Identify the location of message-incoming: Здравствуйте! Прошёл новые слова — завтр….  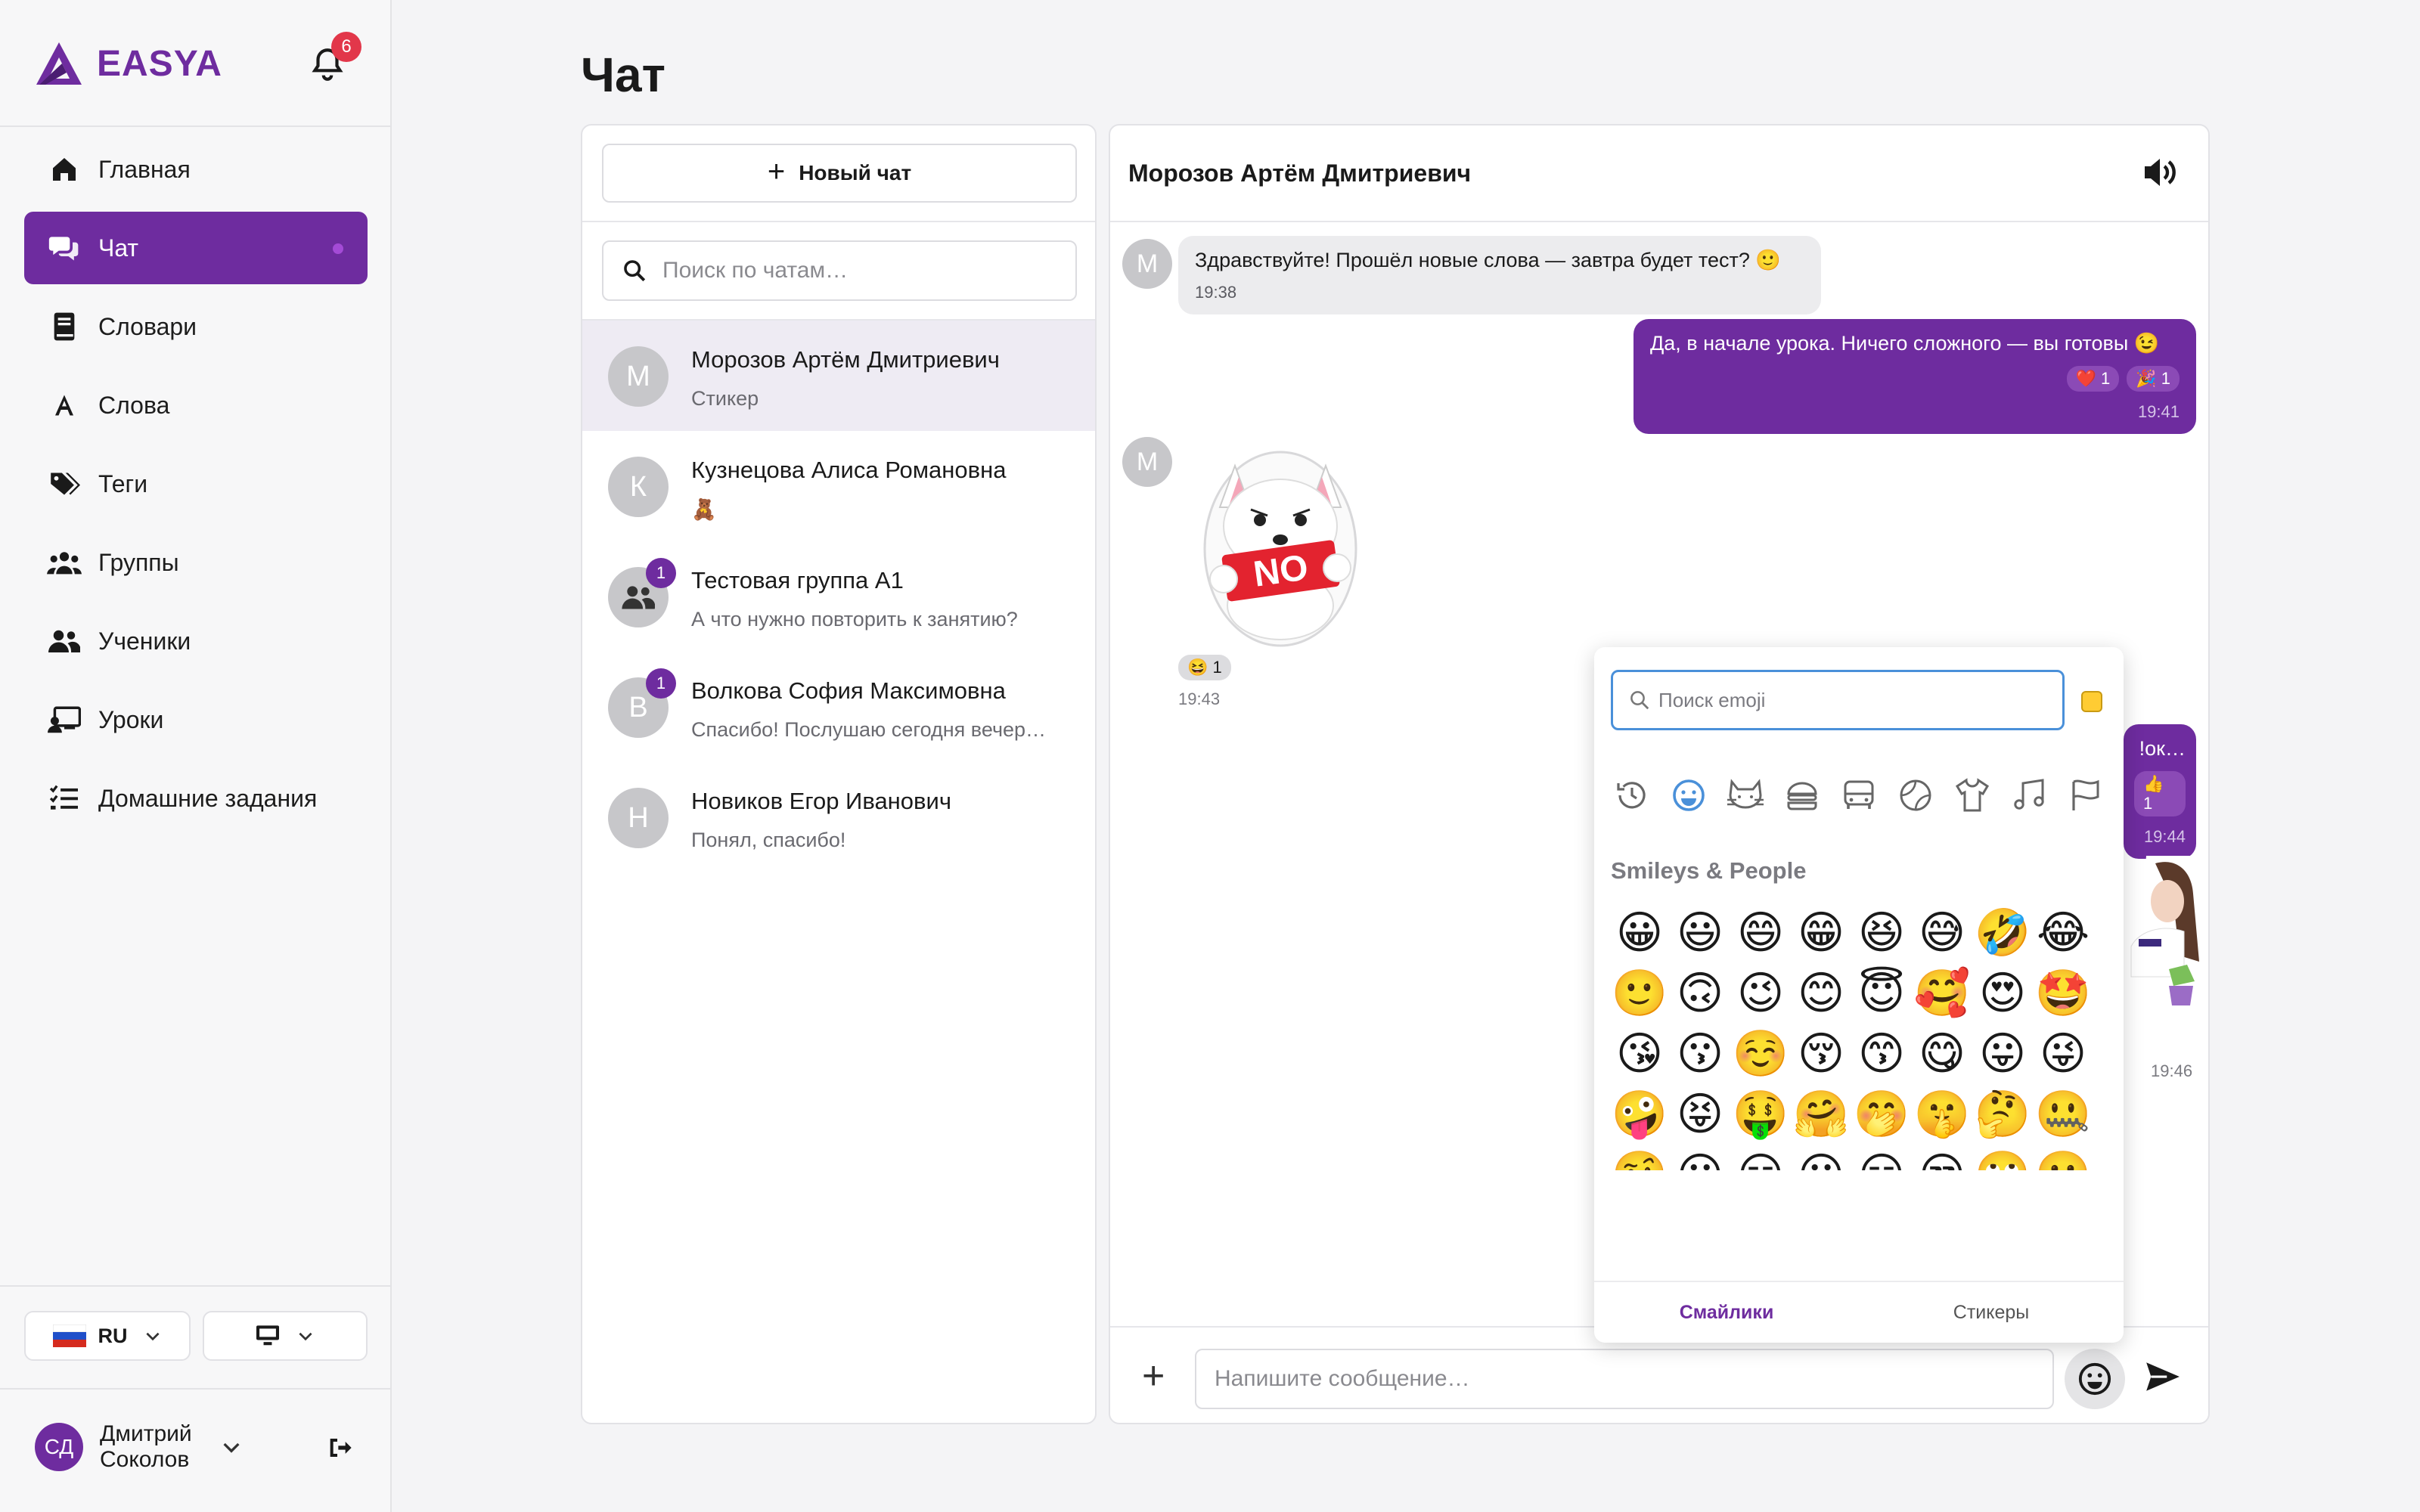
(1499, 275).